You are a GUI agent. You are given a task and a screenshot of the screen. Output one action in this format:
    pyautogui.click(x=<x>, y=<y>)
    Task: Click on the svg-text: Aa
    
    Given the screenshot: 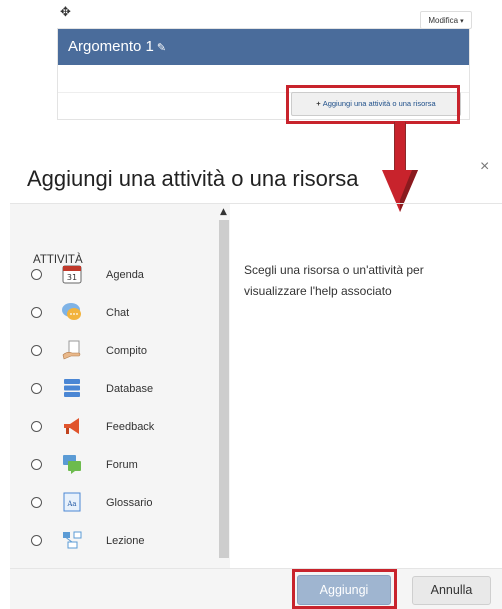 What is the action you would take?
    pyautogui.click(x=71, y=504)
    